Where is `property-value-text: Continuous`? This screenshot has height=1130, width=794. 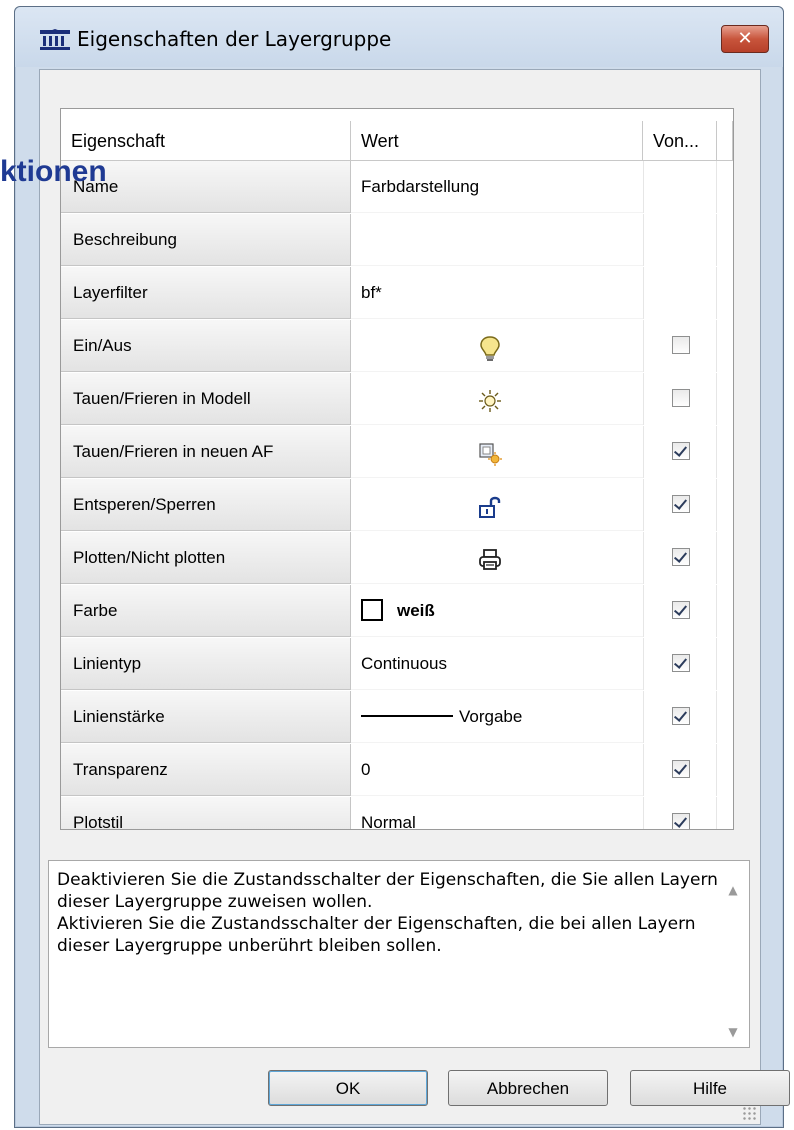
property-value-text: Continuous is located at coordinates (404, 663).